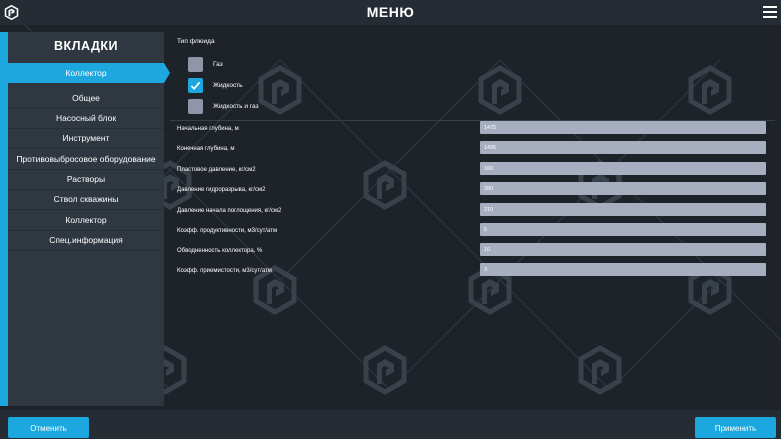 The width and height of the screenshot is (781, 439). I want to click on tab-solutions: Растворы, so click(86, 179).